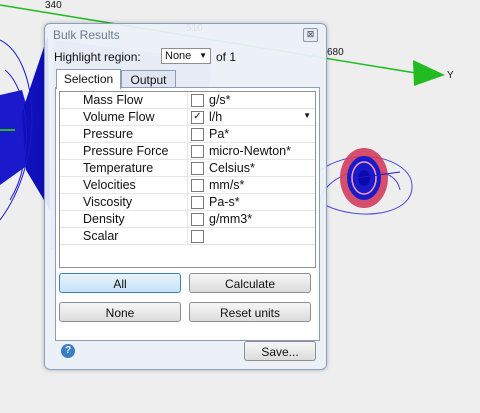  What do you see at coordinates (232, 168) in the screenshot?
I see `quantity-unit: Celsius*` at bounding box center [232, 168].